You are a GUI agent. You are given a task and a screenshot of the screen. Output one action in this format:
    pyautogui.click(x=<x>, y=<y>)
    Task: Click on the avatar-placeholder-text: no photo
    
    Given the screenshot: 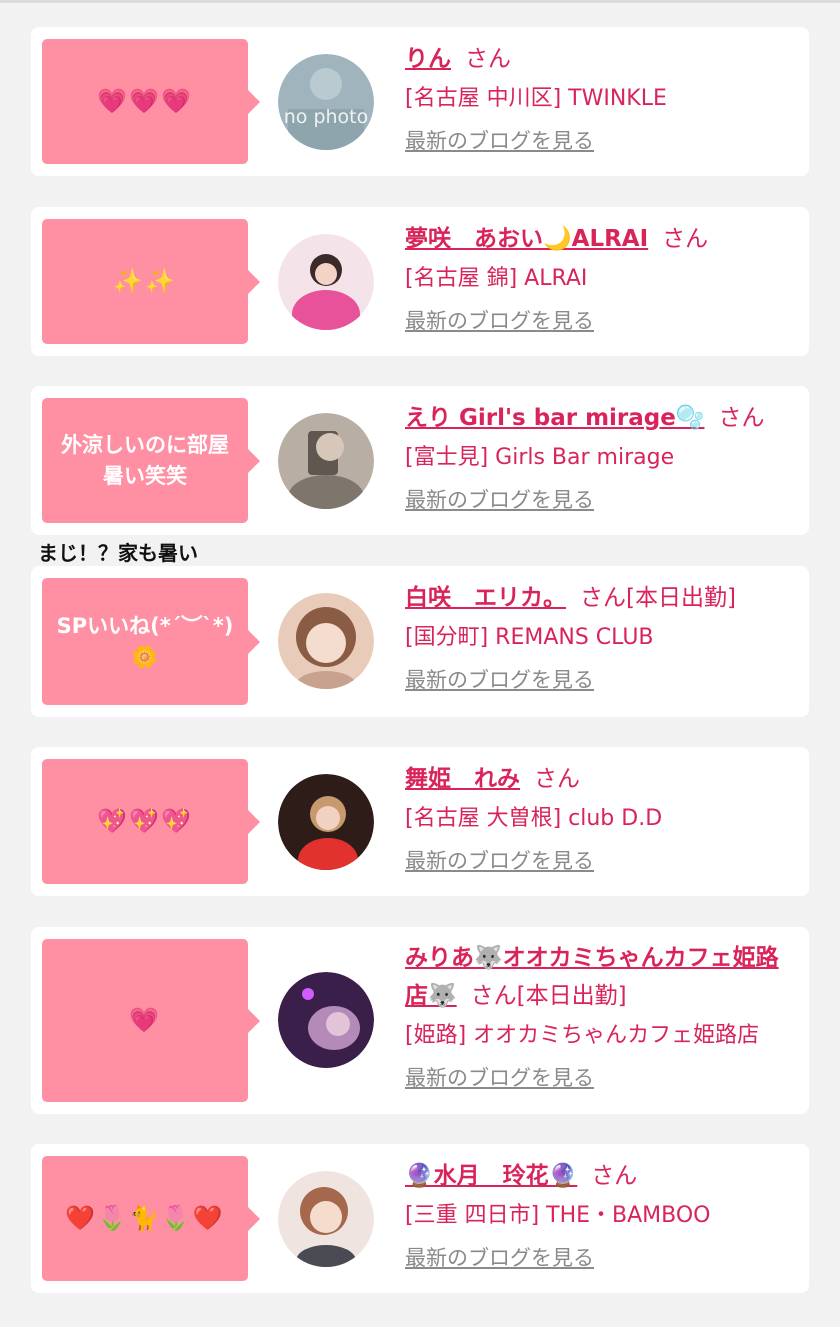 What is the action you would take?
    pyautogui.click(x=326, y=117)
    